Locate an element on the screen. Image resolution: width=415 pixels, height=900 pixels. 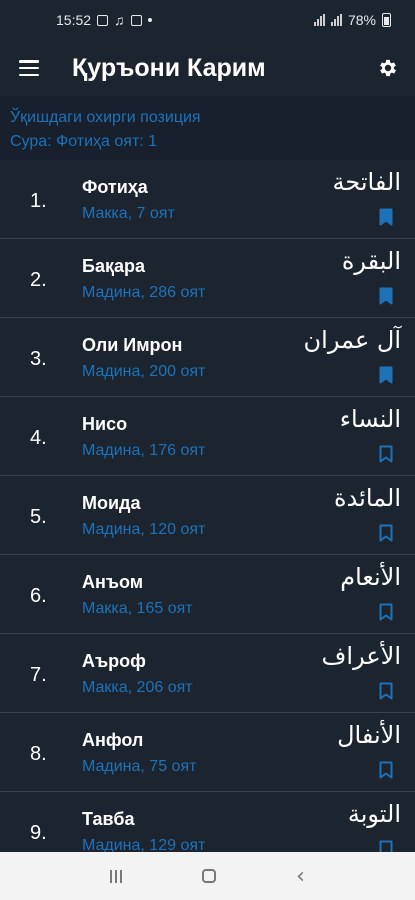
surah-info: Мадина, 200 оят is located at coordinates (144, 371).